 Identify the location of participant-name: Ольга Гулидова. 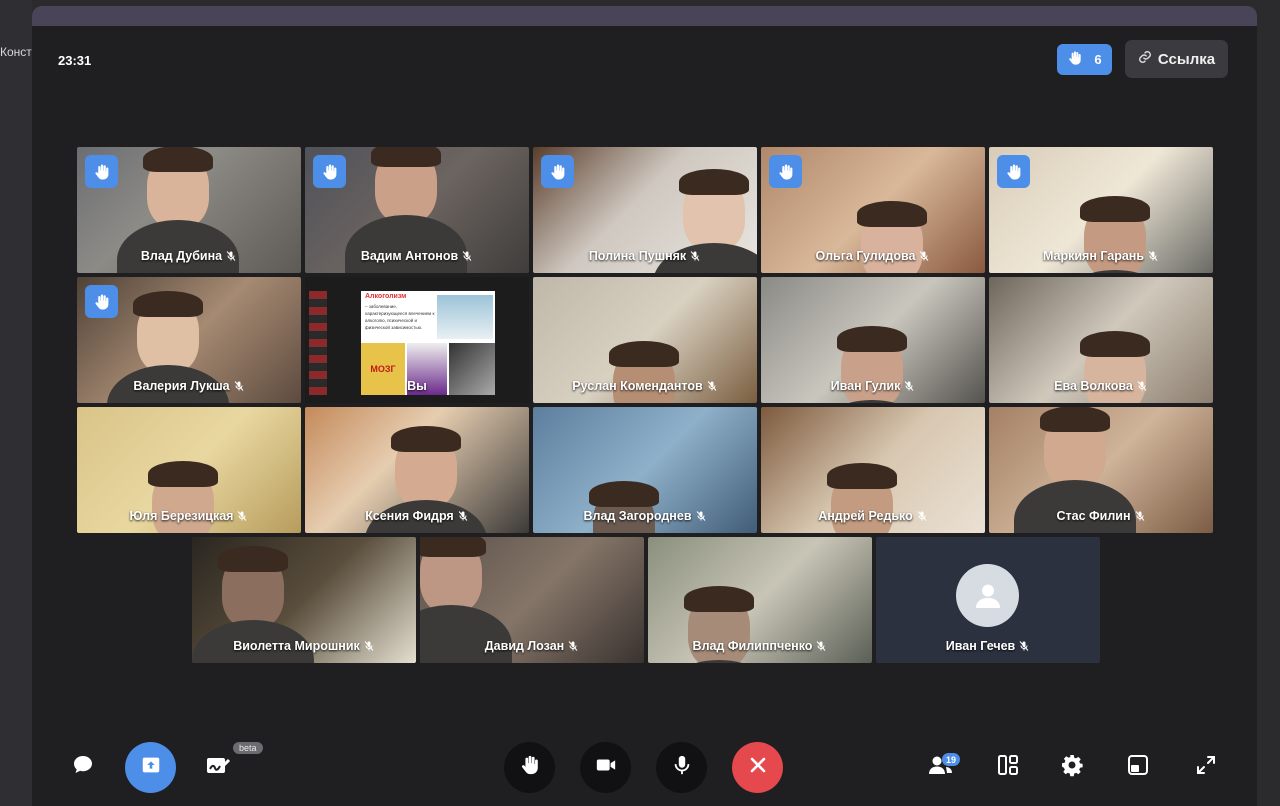
(865, 256).